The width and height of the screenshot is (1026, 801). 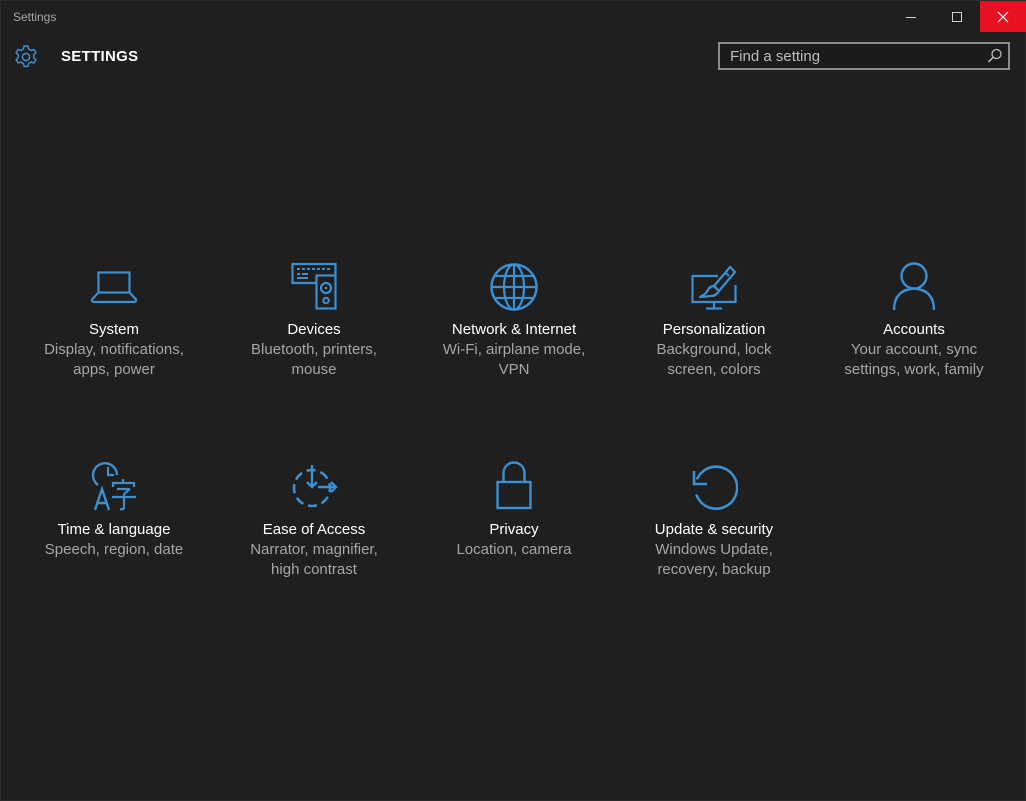 What do you see at coordinates (513, 57) in the screenshot?
I see `app-header: SETTINGS` at bounding box center [513, 57].